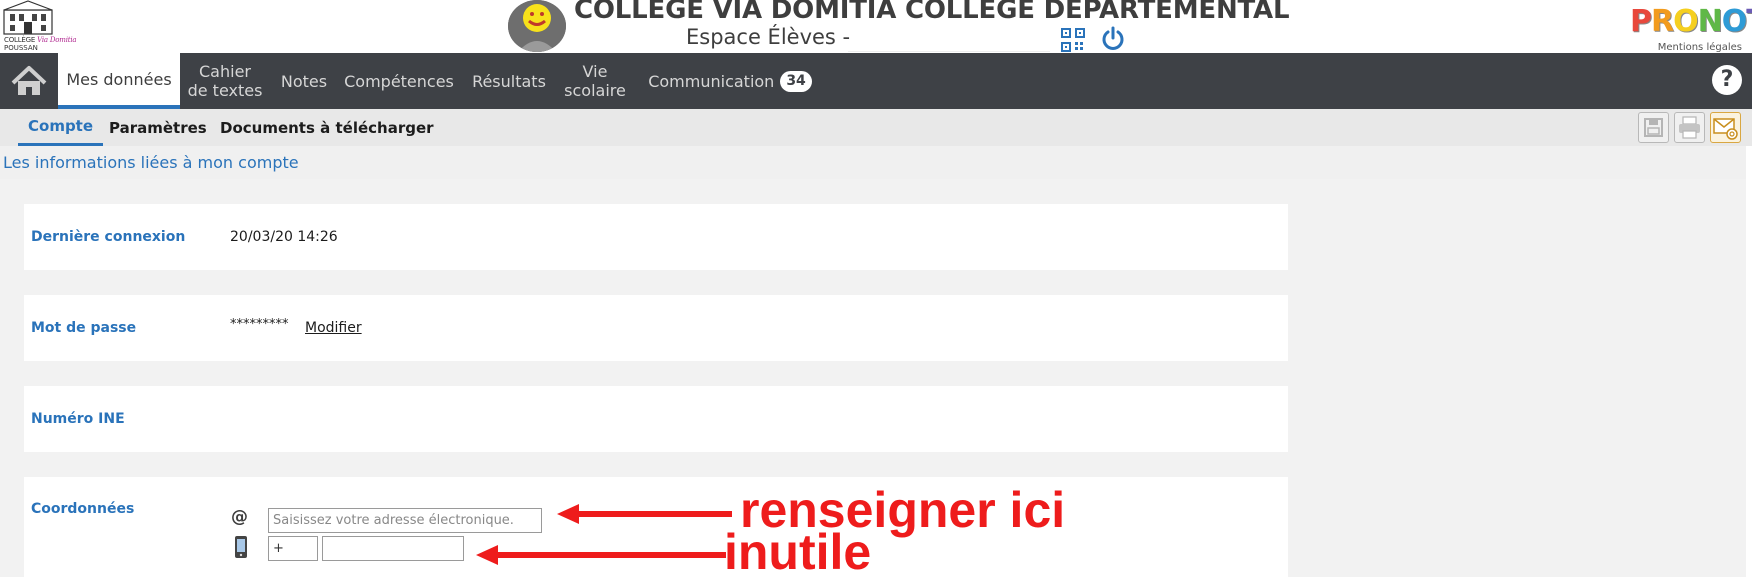  What do you see at coordinates (768, 37) in the screenshot?
I see `space-label: Espace Élèves -` at bounding box center [768, 37].